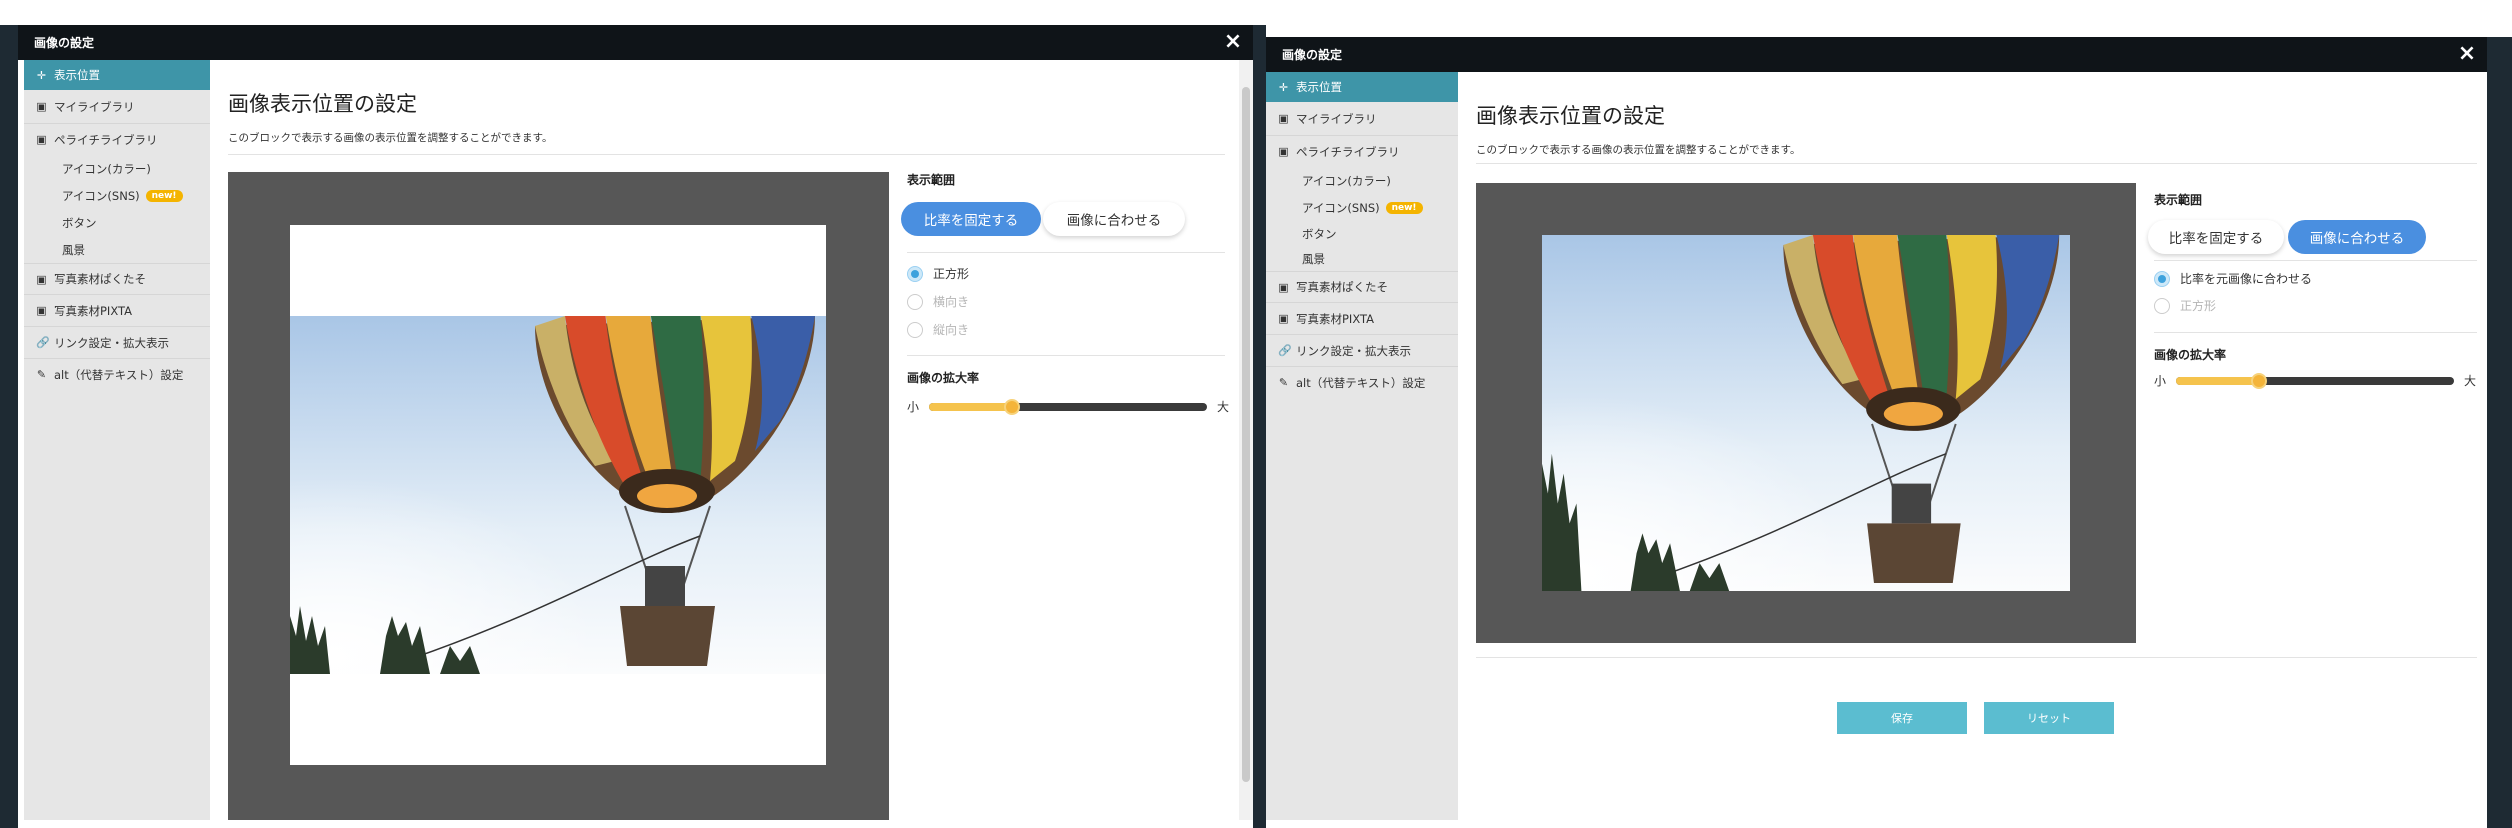 Image resolution: width=2512 pixels, height=828 pixels. What do you see at coordinates (2218, 380) in the screenshot?
I see `zoom-slider-fill` at bounding box center [2218, 380].